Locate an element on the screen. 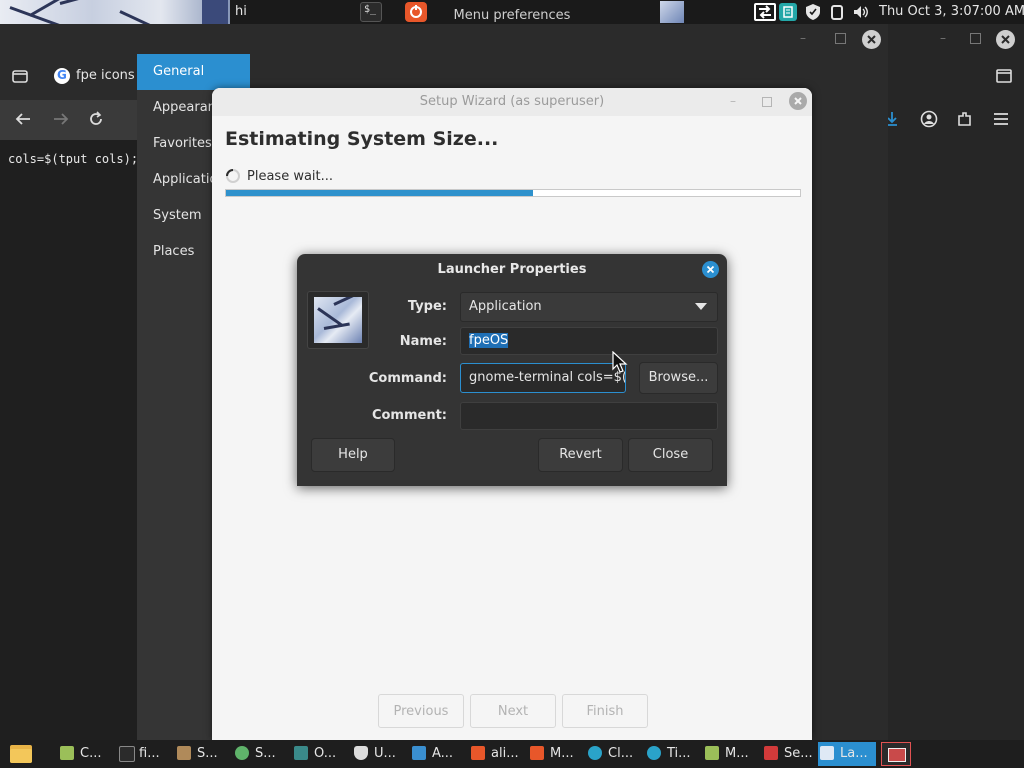  spinner-icon is located at coordinates (233, 176).